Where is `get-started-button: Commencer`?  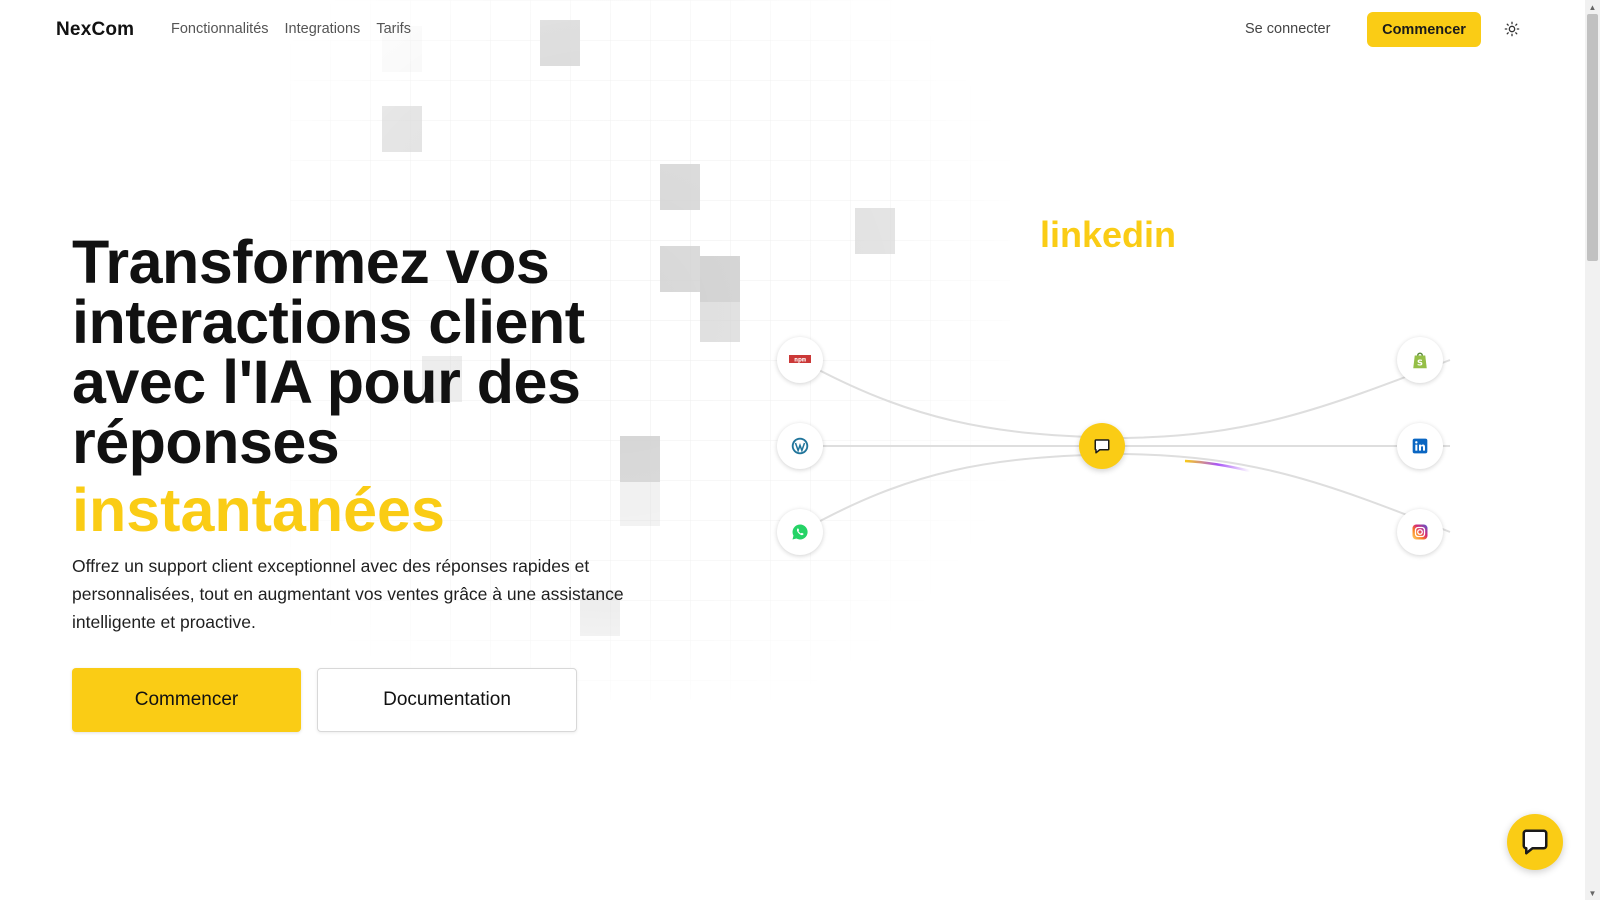 get-started-button: Commencer is located at coordinates (186, 700).